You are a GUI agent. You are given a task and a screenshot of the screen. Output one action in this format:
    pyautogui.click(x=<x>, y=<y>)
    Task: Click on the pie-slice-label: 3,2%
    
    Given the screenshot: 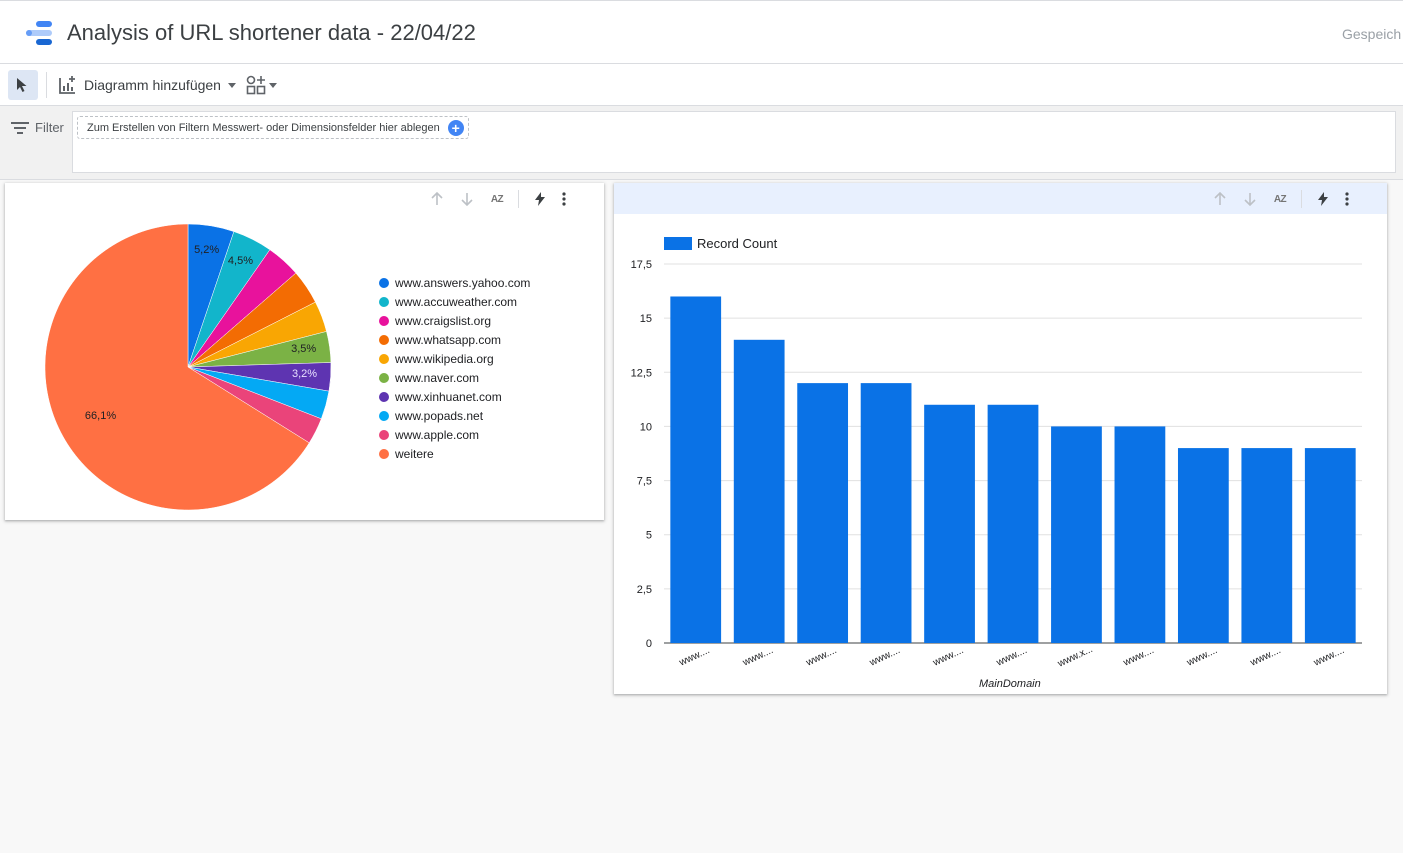 What is the action you would take?
    pyautogui.click(x=304, y=374)
    